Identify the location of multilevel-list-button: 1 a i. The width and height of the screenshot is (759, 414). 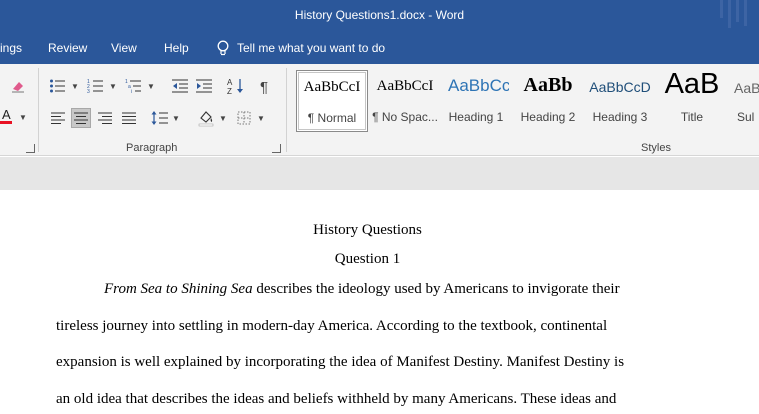
(134, 86).